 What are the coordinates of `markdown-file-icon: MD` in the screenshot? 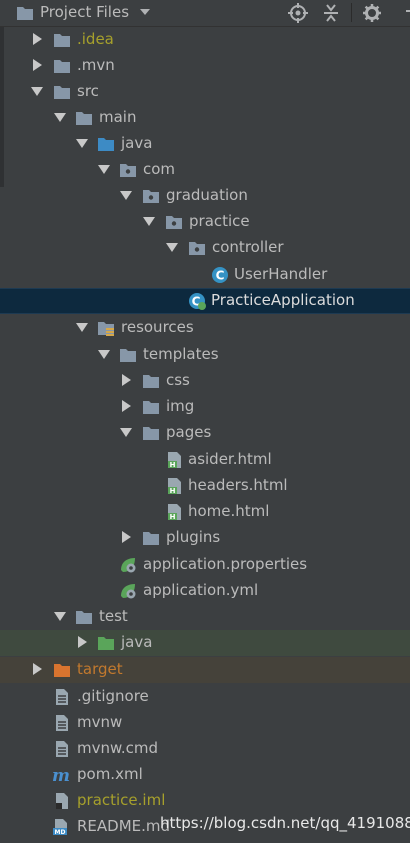 It's located at (60, 827).